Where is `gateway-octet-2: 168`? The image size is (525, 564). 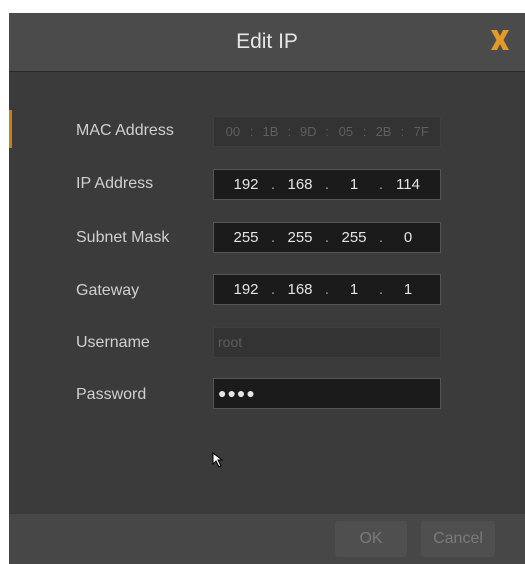
gateway-octet-2: 168 is located at coordinates (300, 289).